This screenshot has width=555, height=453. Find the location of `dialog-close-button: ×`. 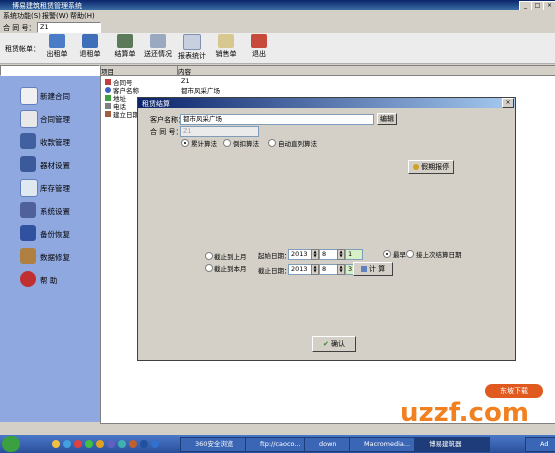

dialog-close-button: × is located at coordinates (508, 103).